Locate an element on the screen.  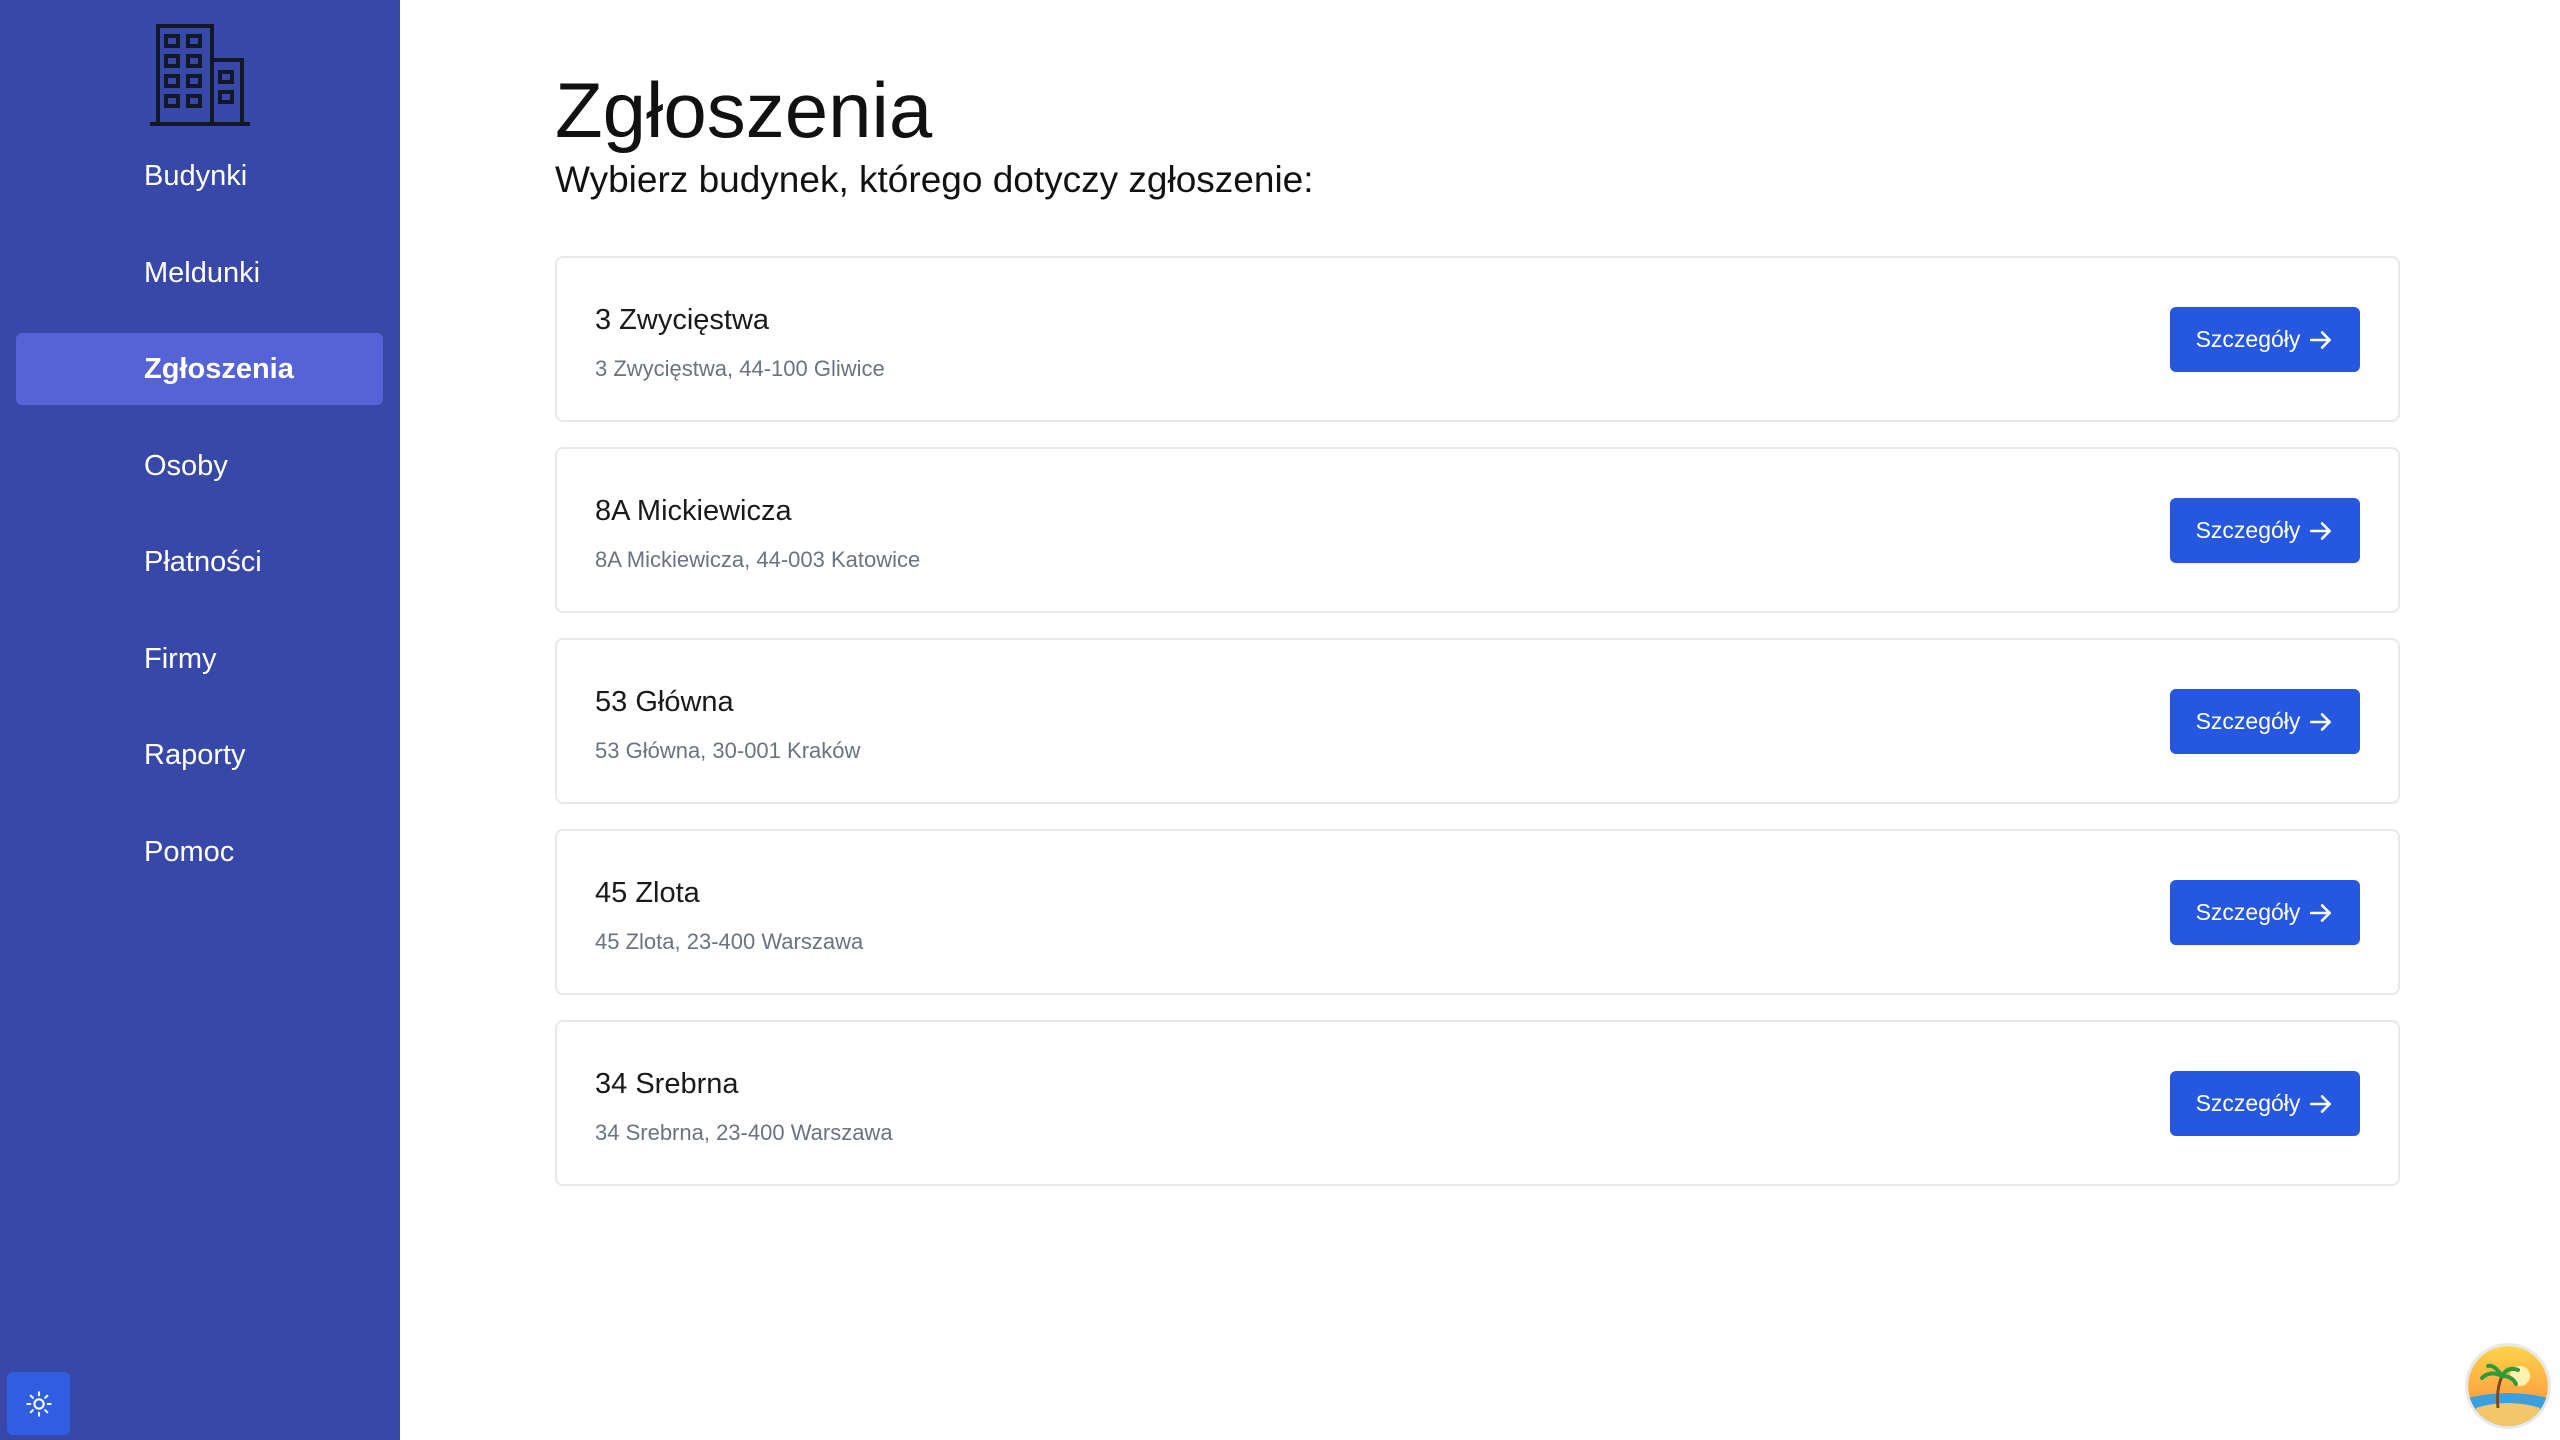
building-name: 34 Srebrna is located at coordinates (667, 1084).